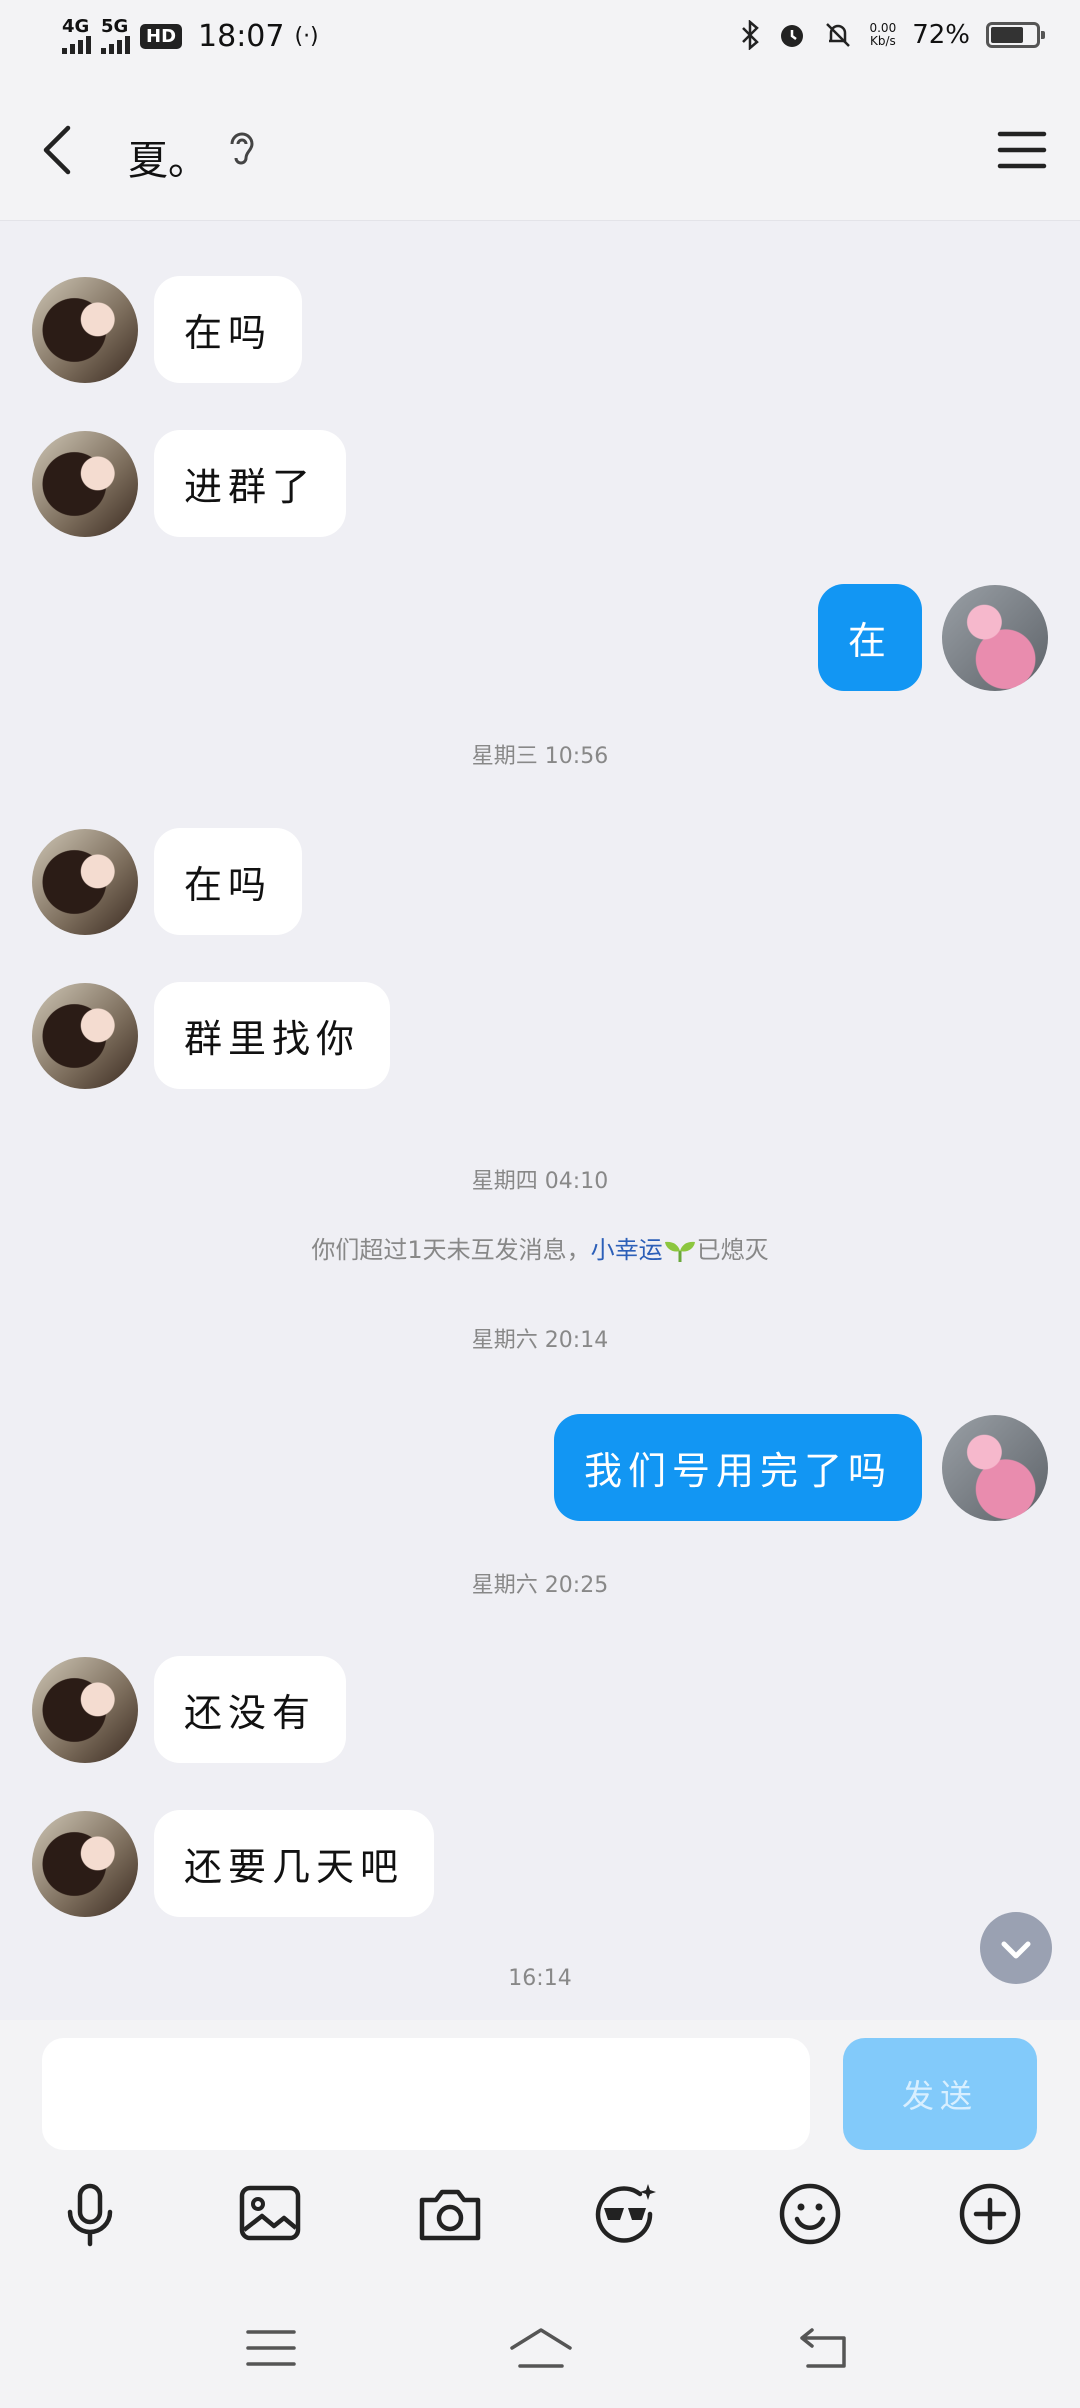 This screenshot has height=2408, width=1080. Describe the element at coordinates (627, 1250) in the screenshot. I see `friend-flame-link: 小幸运` at that location.